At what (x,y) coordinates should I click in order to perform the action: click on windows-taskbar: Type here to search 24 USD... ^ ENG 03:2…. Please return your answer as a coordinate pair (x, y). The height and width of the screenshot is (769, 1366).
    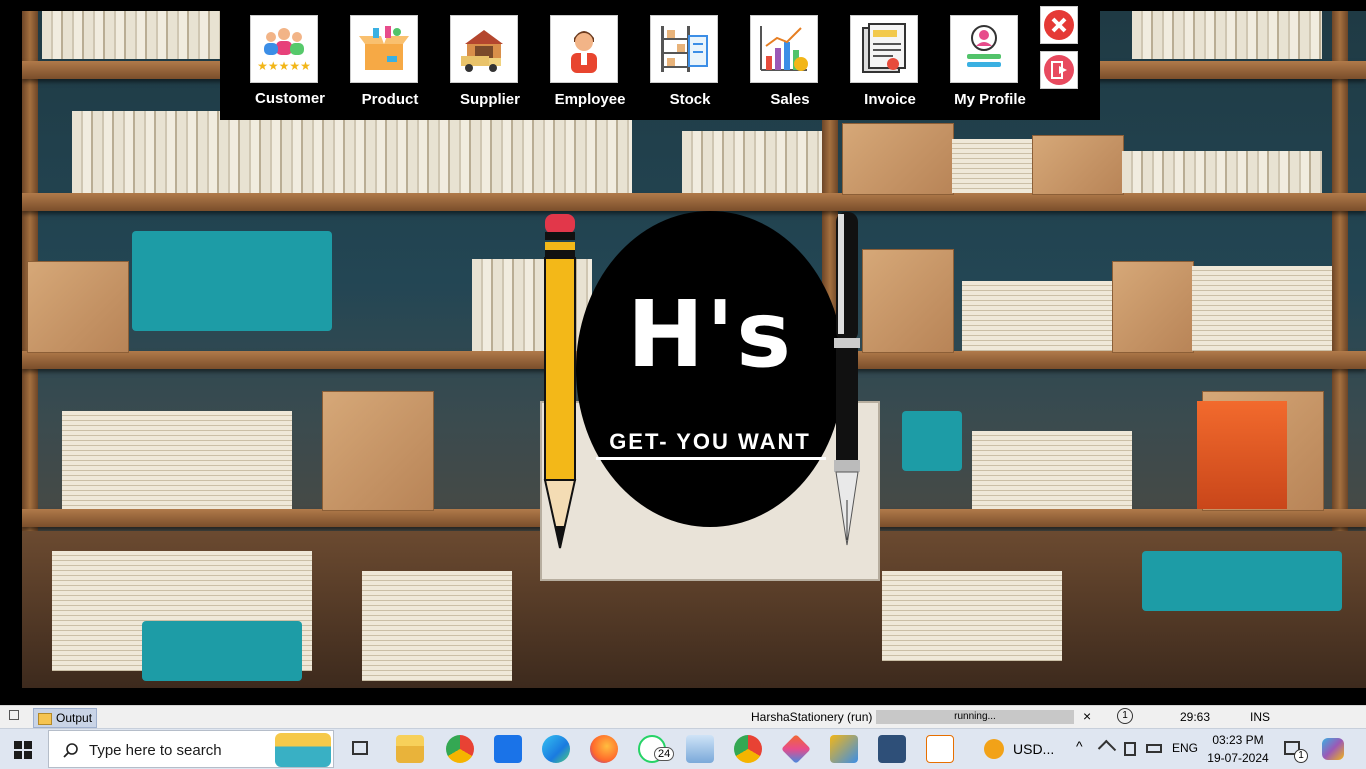
    Looking at the image, I should click on (683, 748).